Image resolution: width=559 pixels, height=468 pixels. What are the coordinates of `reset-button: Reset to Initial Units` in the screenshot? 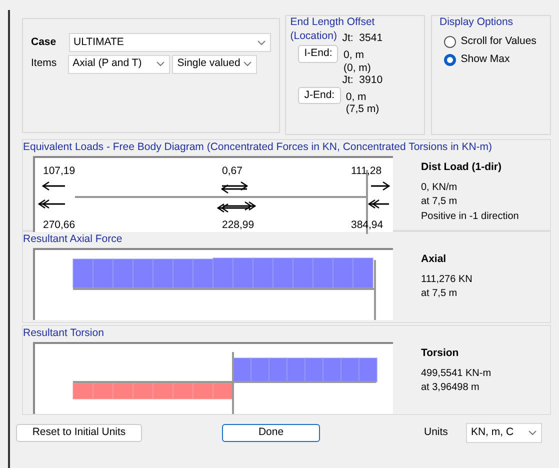 It's located at (79, 433).